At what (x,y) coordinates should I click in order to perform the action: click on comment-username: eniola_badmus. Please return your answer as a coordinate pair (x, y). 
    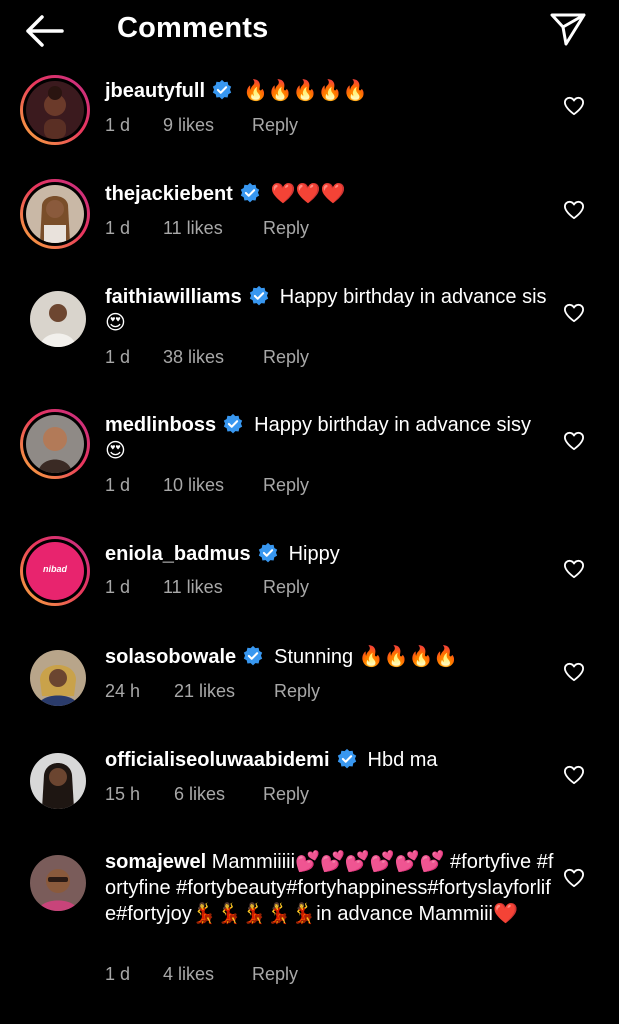
    Looking at the image, I should click on (178, 554).